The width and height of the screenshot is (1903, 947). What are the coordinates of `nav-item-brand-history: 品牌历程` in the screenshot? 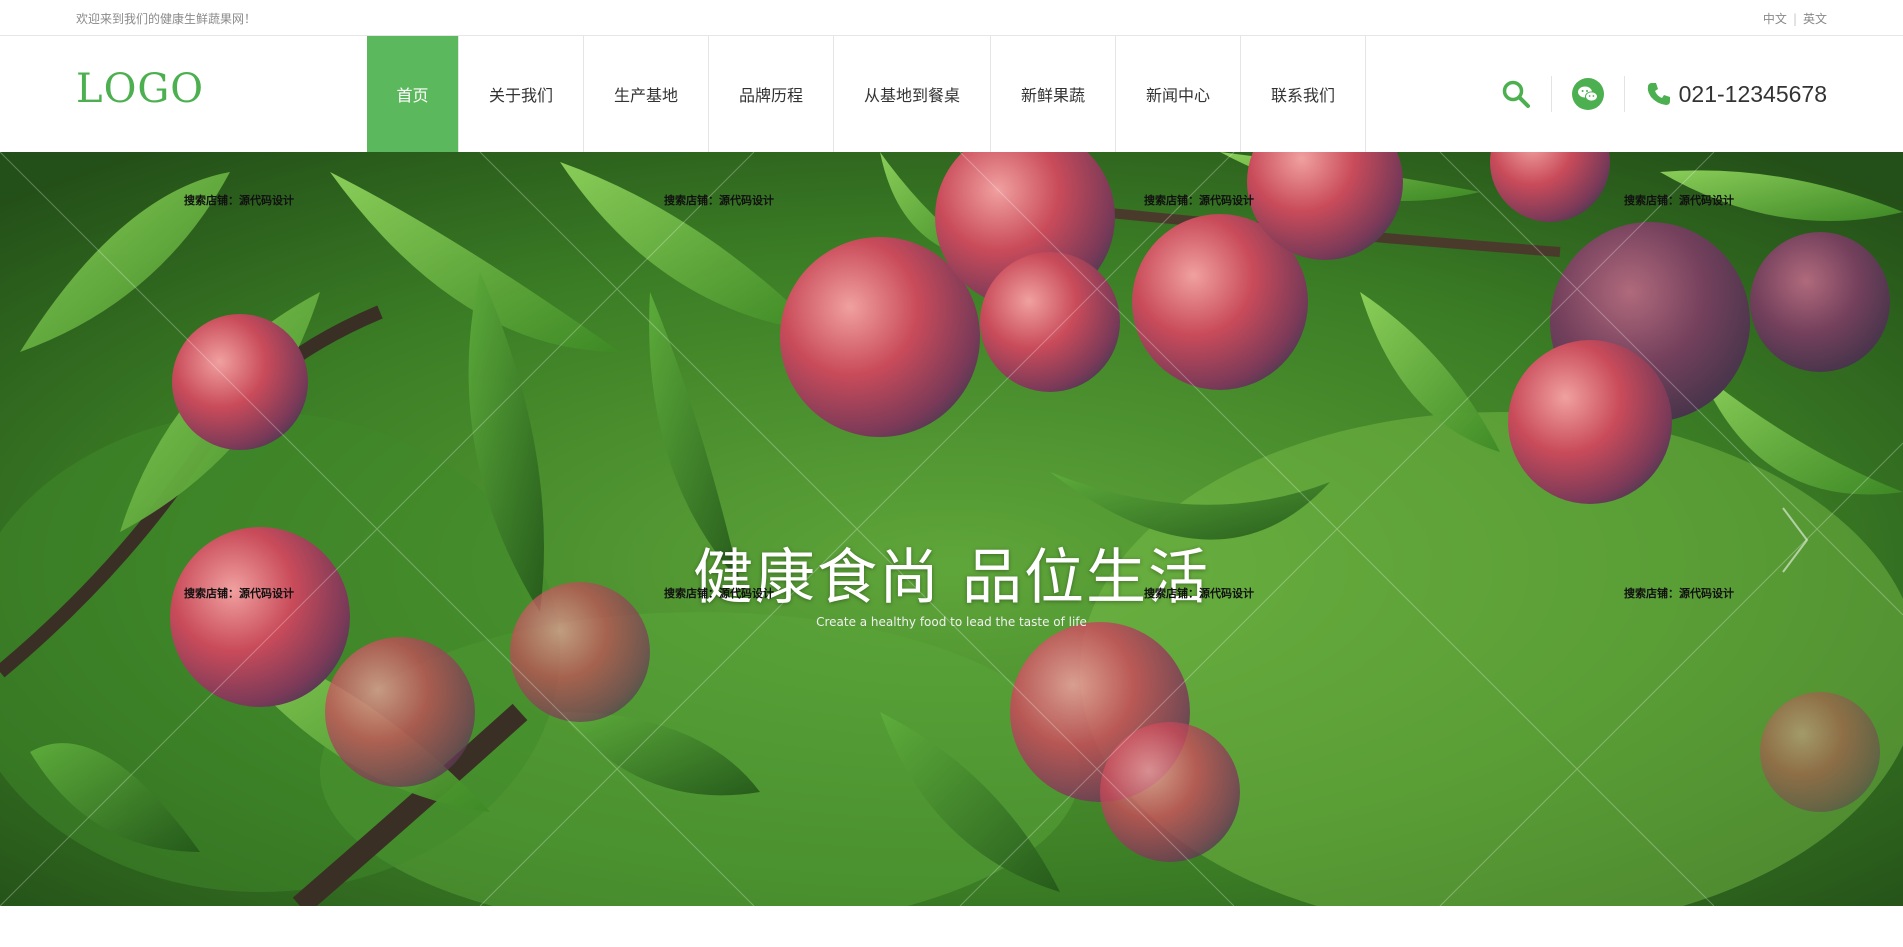 It's located at (771, 94).